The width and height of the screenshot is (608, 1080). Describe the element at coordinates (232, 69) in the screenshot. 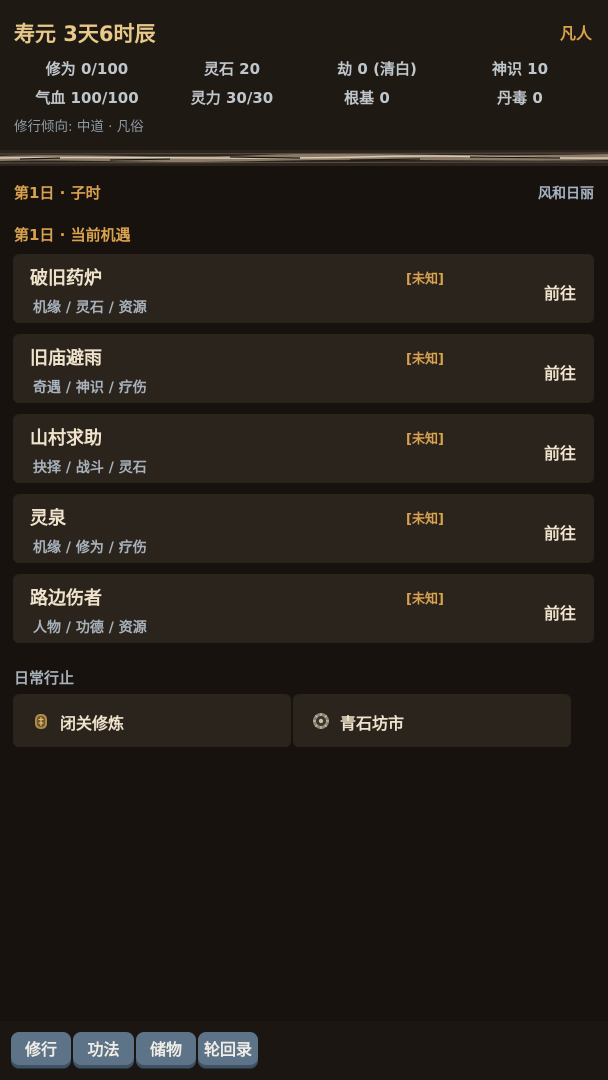

I see `stat-spirit-stones: 灵石 20` at that location.